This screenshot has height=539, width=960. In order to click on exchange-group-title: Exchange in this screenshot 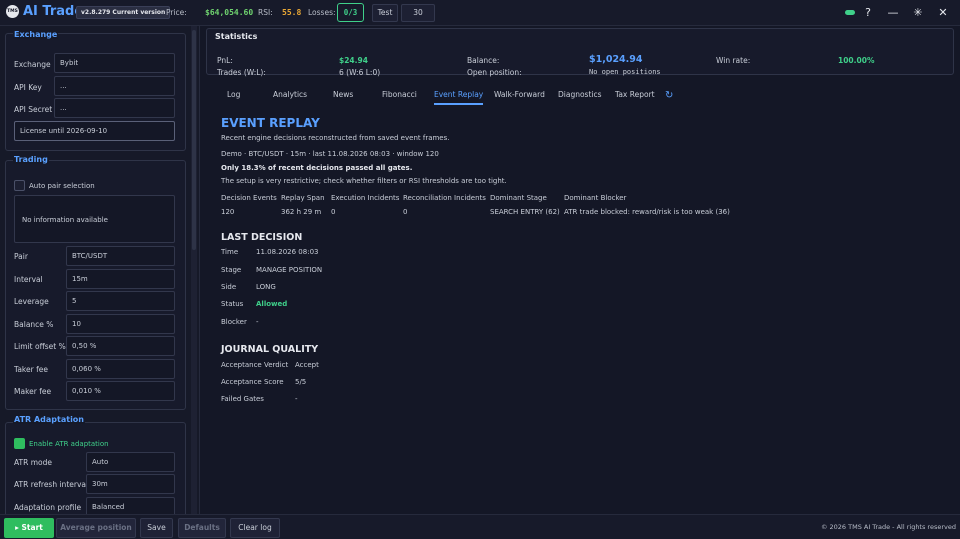, I will do `click(36, 34)`.